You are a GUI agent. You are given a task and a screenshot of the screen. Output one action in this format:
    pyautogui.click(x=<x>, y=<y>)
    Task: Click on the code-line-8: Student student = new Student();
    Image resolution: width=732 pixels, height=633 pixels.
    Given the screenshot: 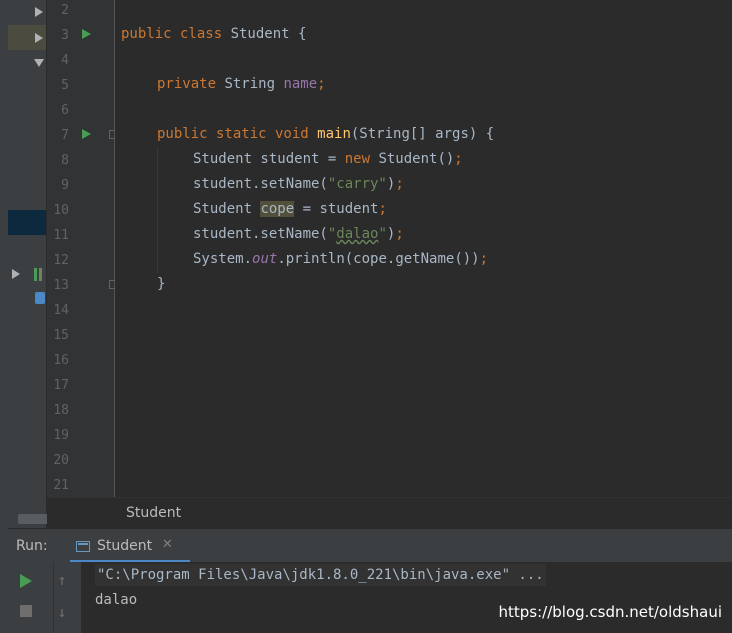 What is the action you would take?
    pyautogui.click(x=328, y=159)
    